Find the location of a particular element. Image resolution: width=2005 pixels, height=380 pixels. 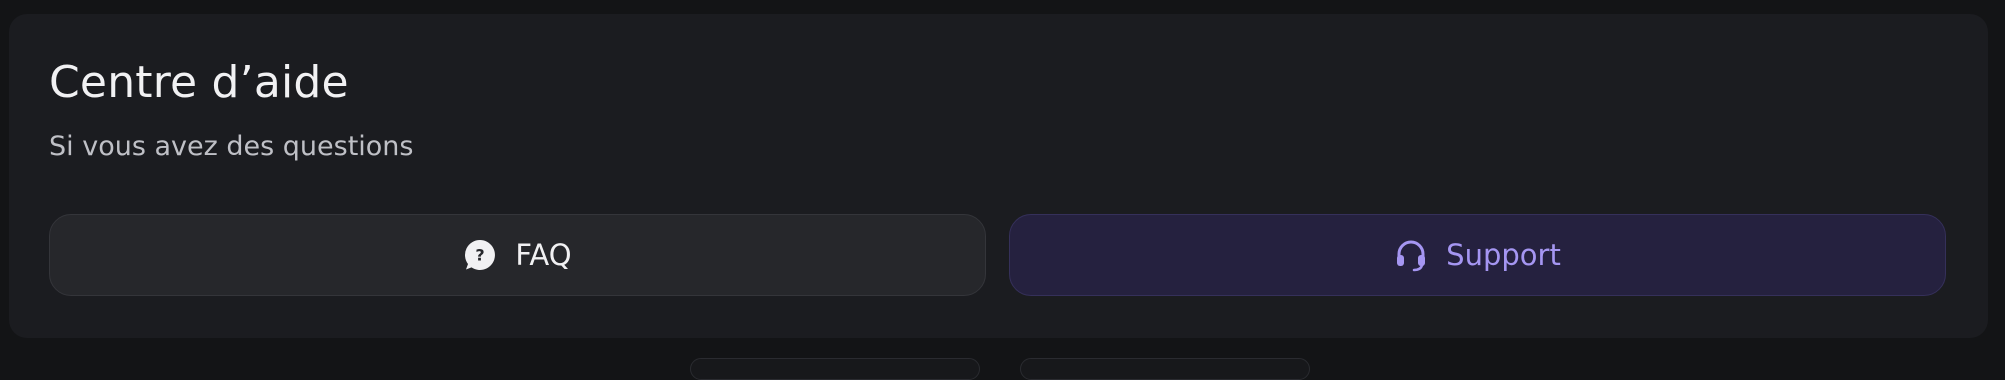

help-center-title: Centre d’aide is located at coordinates (199, 82).